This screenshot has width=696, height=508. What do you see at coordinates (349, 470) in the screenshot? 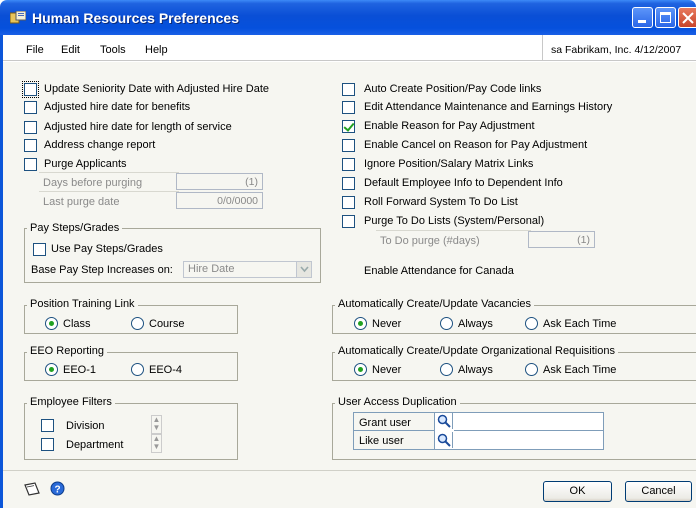
I see `bottom-divider` at bounding box center [349, 470].